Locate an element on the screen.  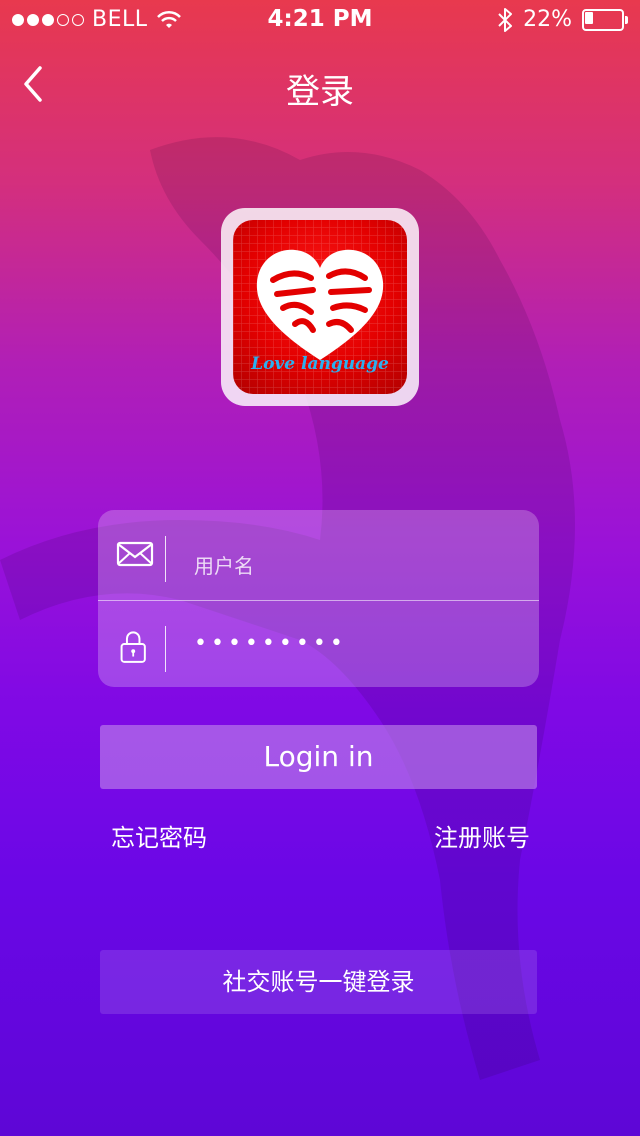
navigation-bar: 登录 is located at coordinates (320, 84).